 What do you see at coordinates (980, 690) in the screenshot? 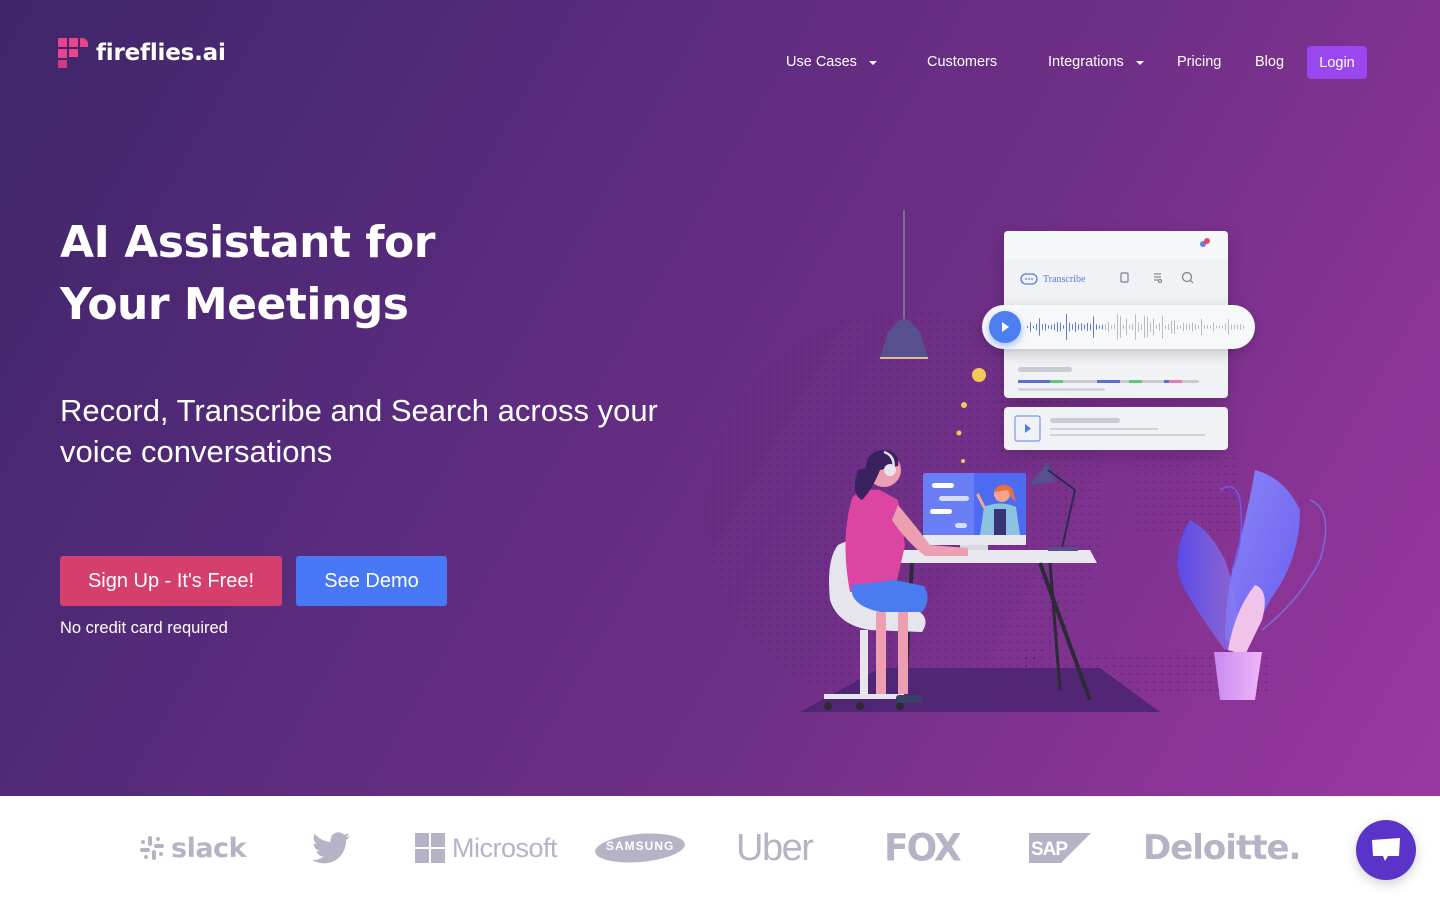
I see `floor-shadow` at bounding box center [980, 690].